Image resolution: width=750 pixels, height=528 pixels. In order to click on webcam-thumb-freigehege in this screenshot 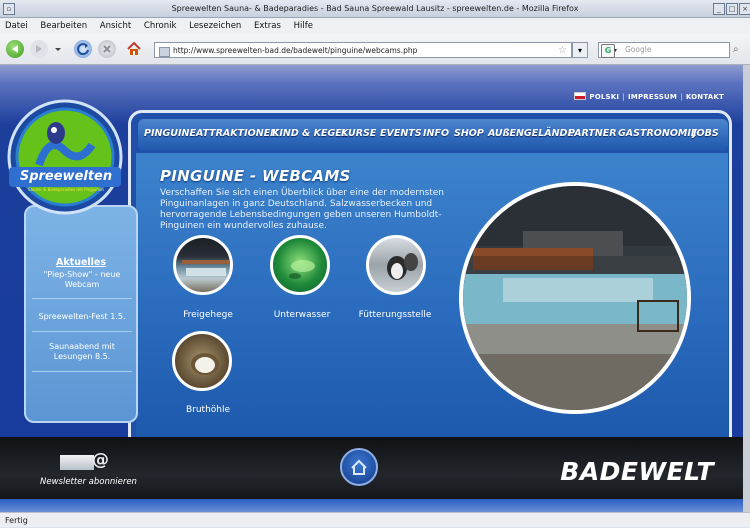, I will do `click(203, 265)`.